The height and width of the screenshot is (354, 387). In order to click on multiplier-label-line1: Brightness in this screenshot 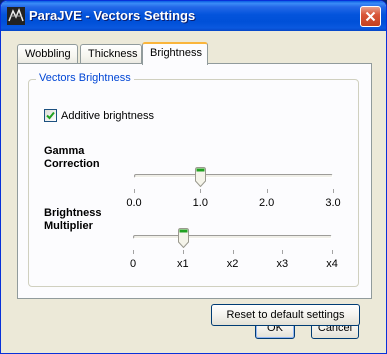, I will do `click(73, 213)`.